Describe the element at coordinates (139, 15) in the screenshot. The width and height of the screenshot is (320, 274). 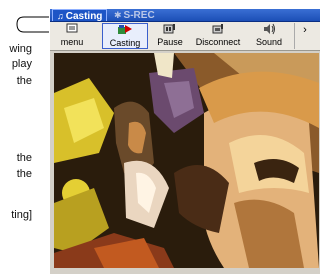
I see `tab-s-rec-label: S-REC` at that location.